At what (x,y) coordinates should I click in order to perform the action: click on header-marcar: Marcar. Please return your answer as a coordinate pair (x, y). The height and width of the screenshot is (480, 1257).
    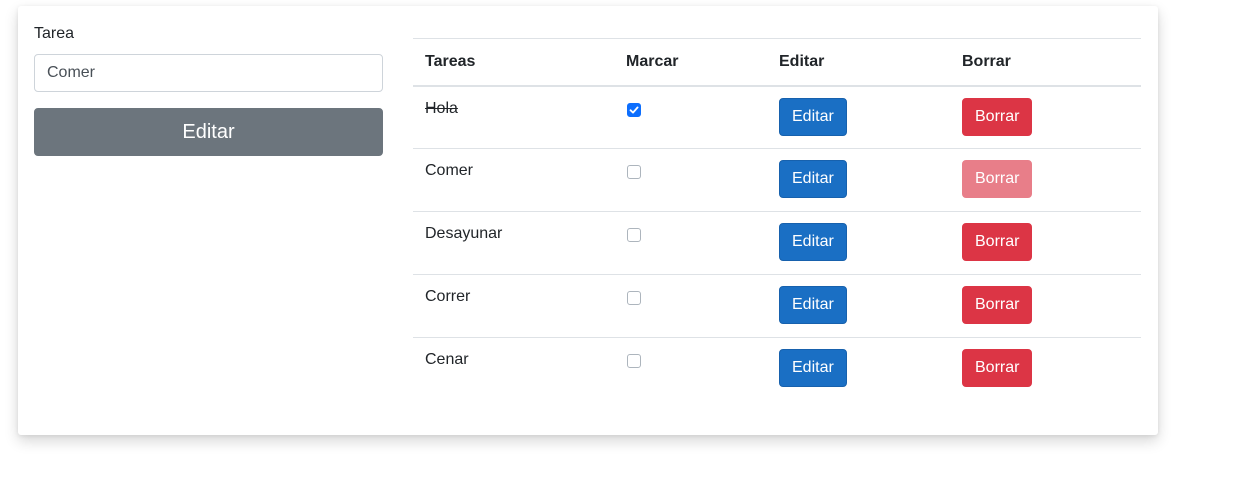
    Looking at the image, I should click on (690, 62).